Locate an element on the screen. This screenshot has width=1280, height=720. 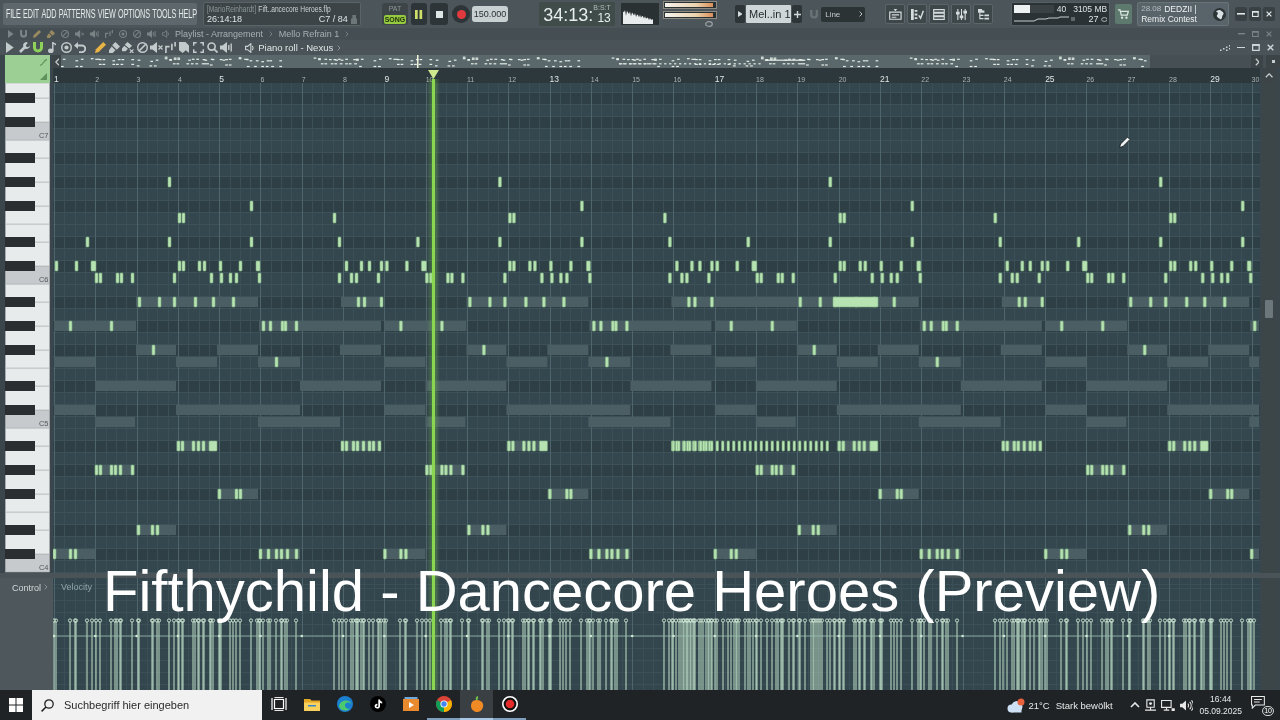
minimize-icon is located at coordinates (1241, 14).